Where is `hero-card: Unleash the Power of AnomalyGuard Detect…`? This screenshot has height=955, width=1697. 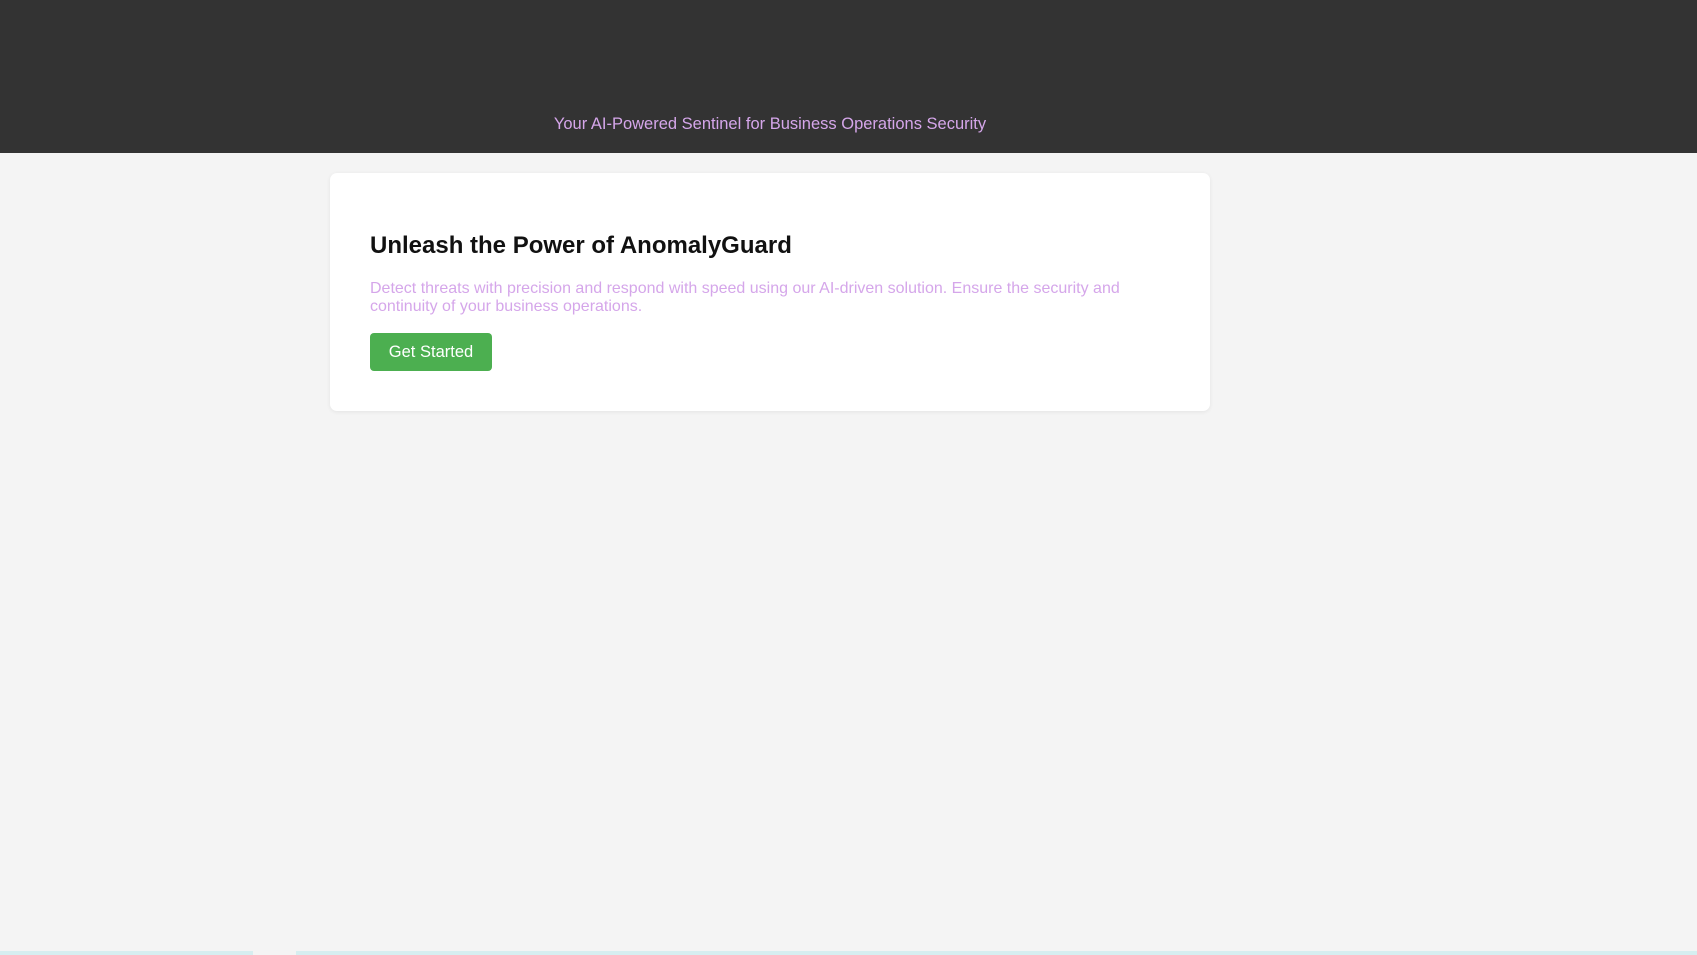
hero-card: Unleash the Power of AnomalyGuard Detect… is located at coordinates (770, 292).